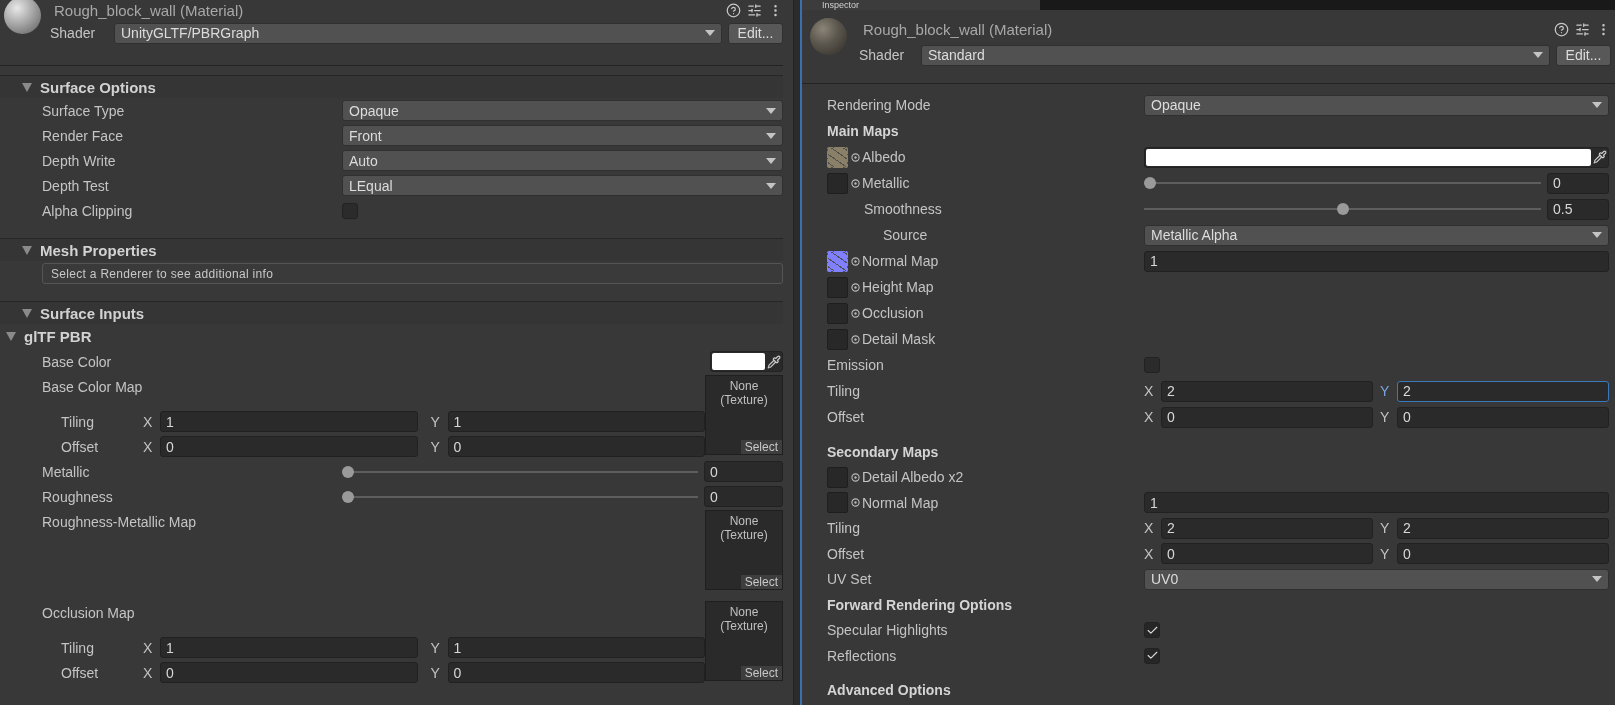 The width and height of the screenshot is (1615, 705). I want to click on field-label: Metallic, so click(886, 183).